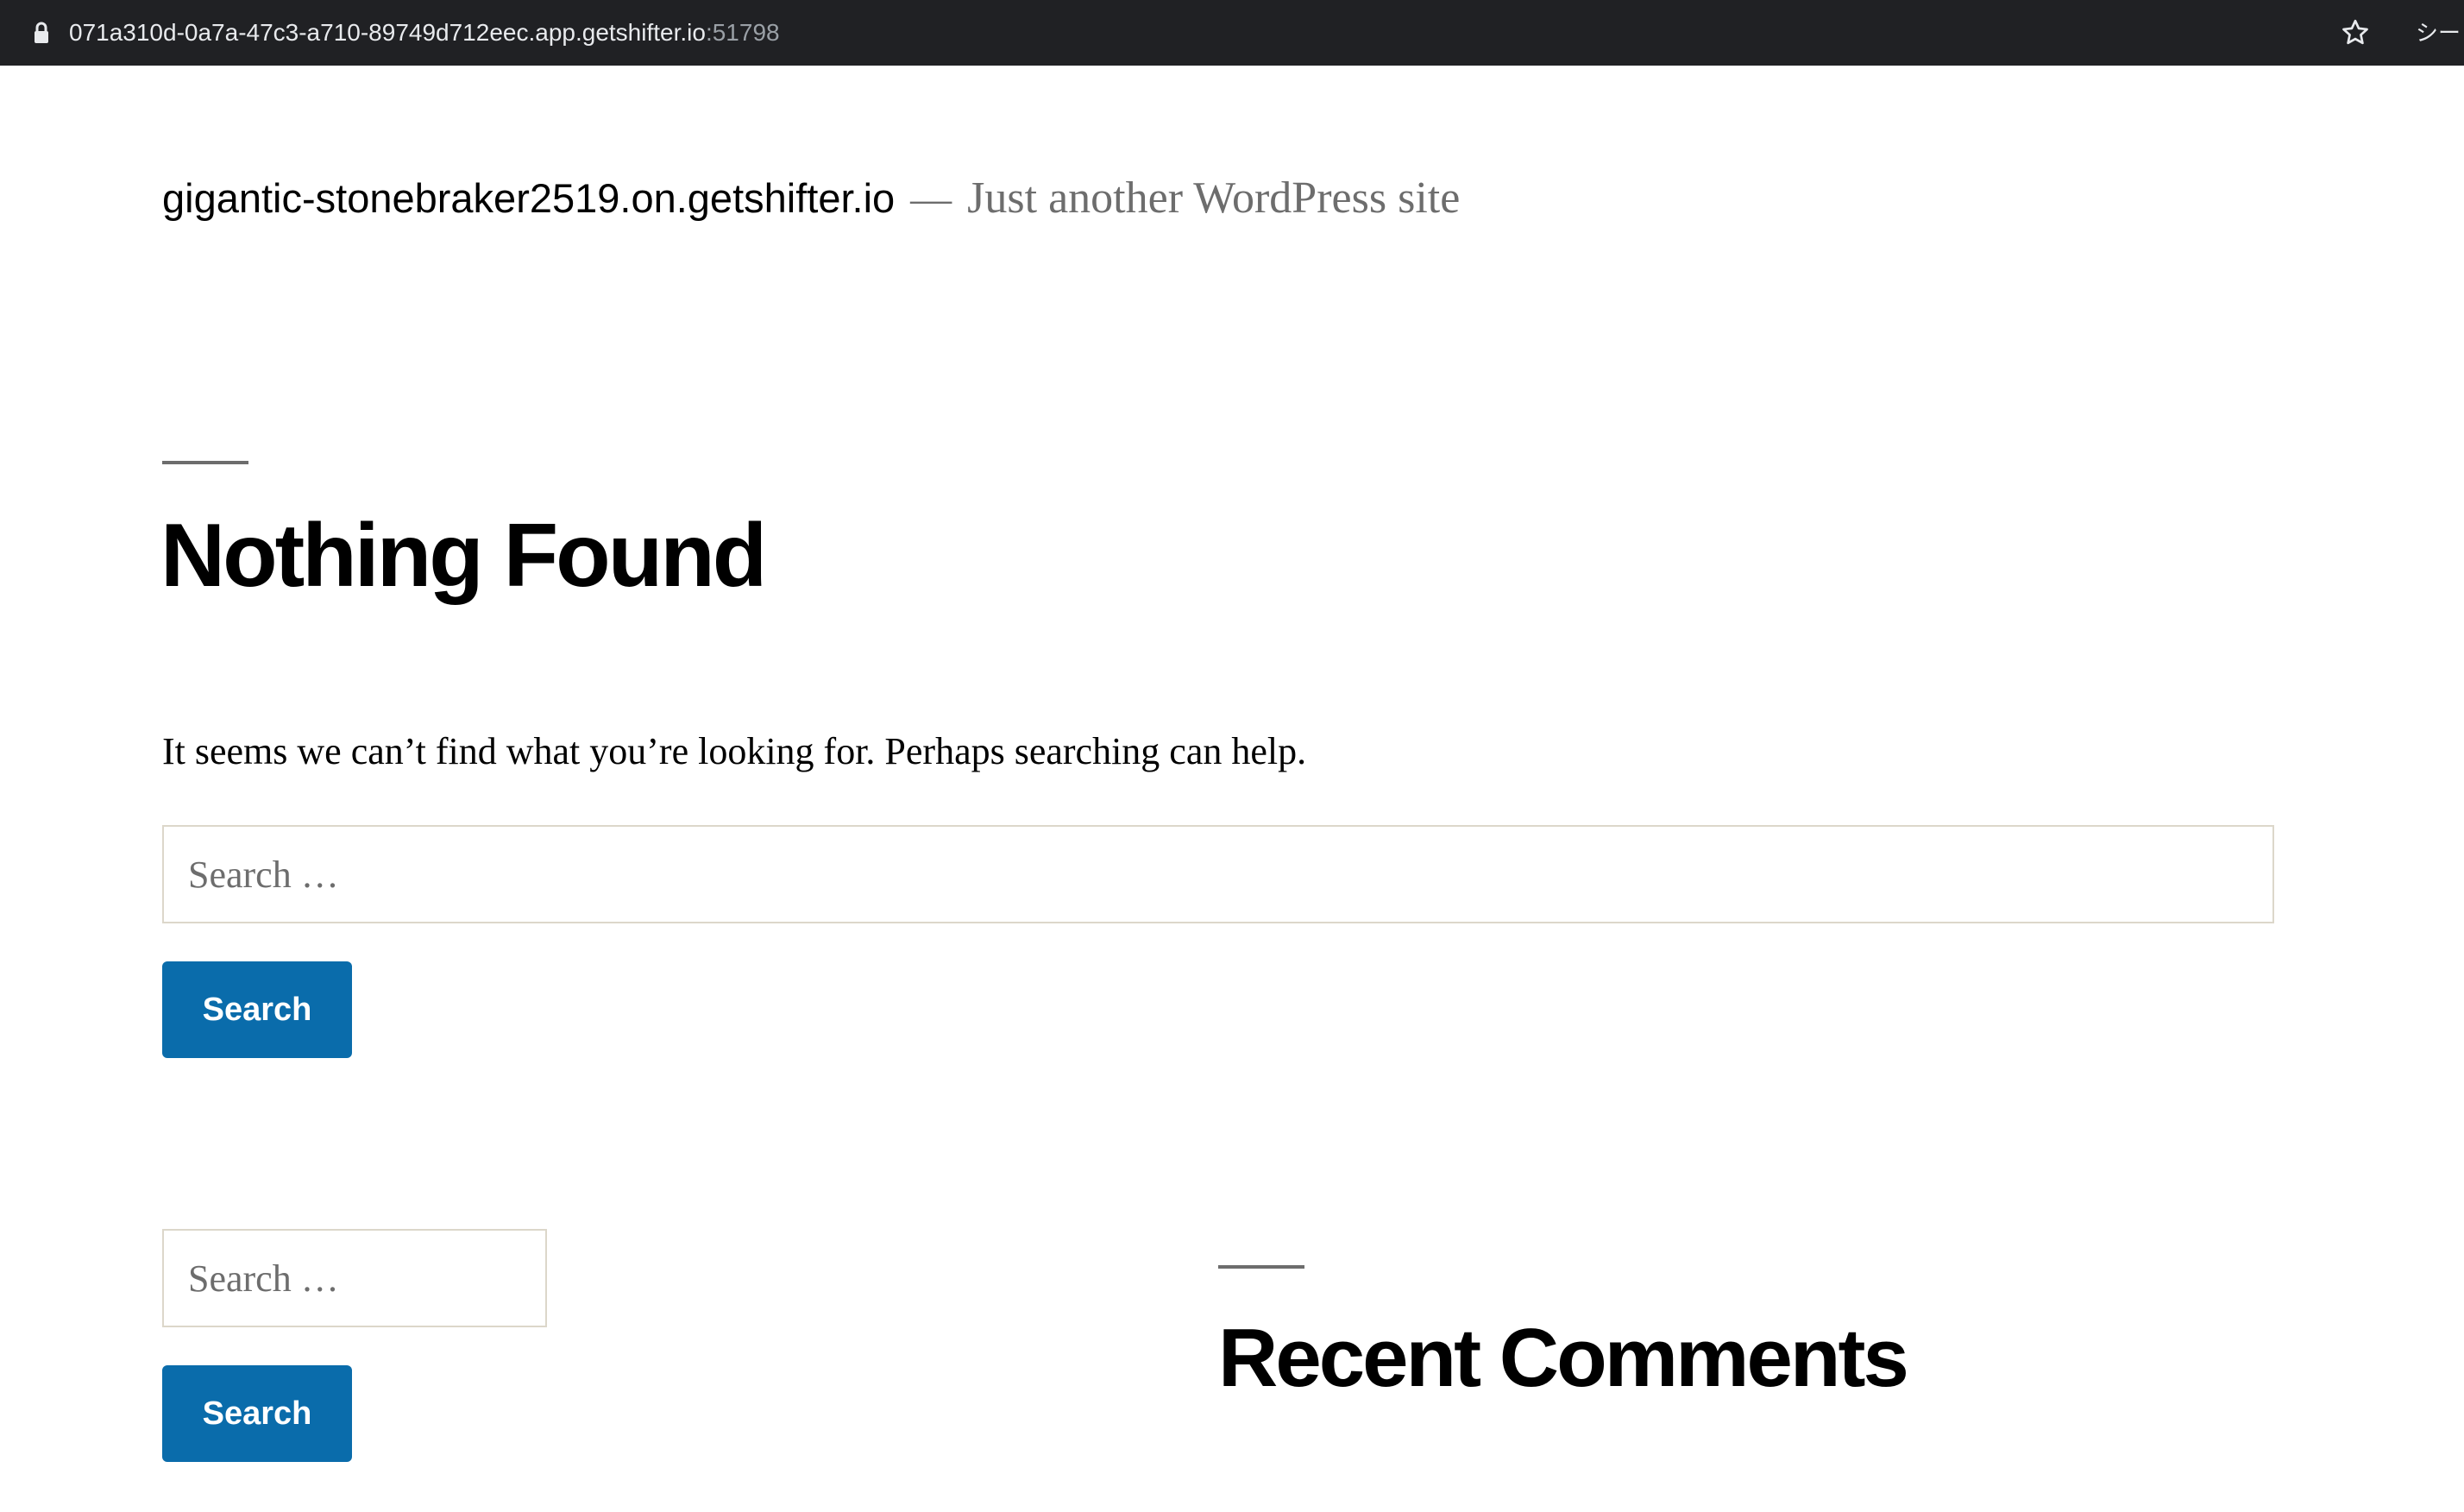 The width and height of the screenshot is (2464, 1512). Describe the element at coordinates (1214, 198) in the screenshot. I see `site-description: Just another WordPress site` at that location.